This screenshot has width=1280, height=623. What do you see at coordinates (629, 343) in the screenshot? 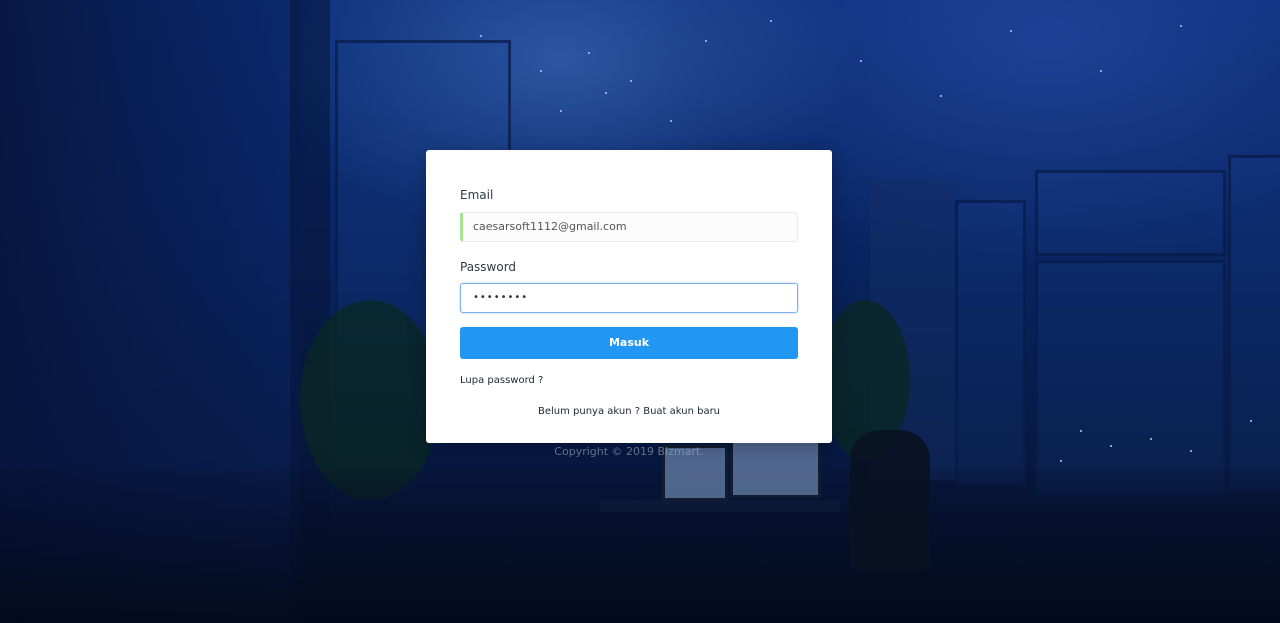
I see `login-button: Masuk` at bounding box center [629, 343].